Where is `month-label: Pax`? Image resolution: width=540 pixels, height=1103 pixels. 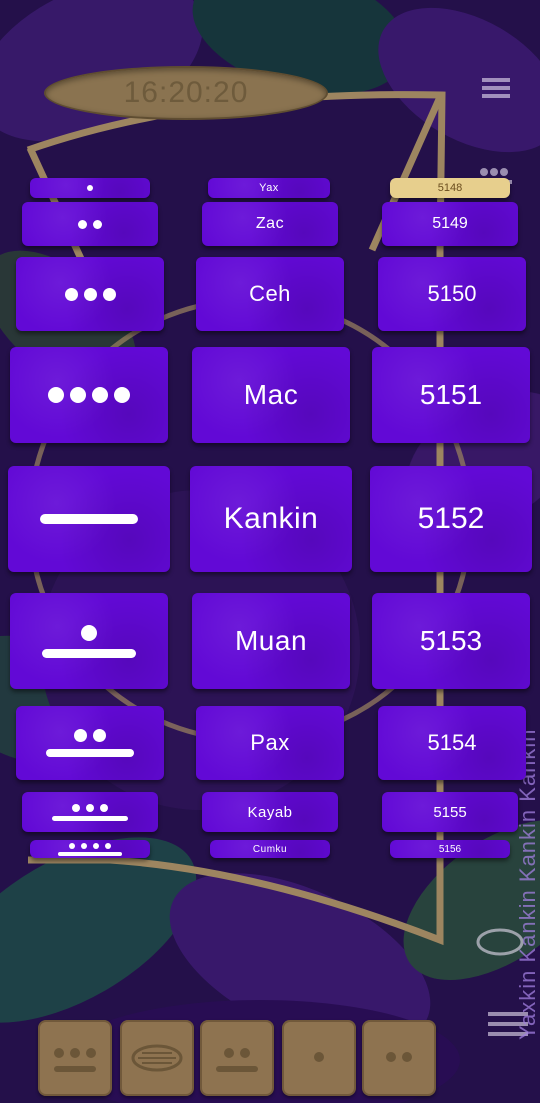
month-label: Pax is located at coordinates (270, 742).